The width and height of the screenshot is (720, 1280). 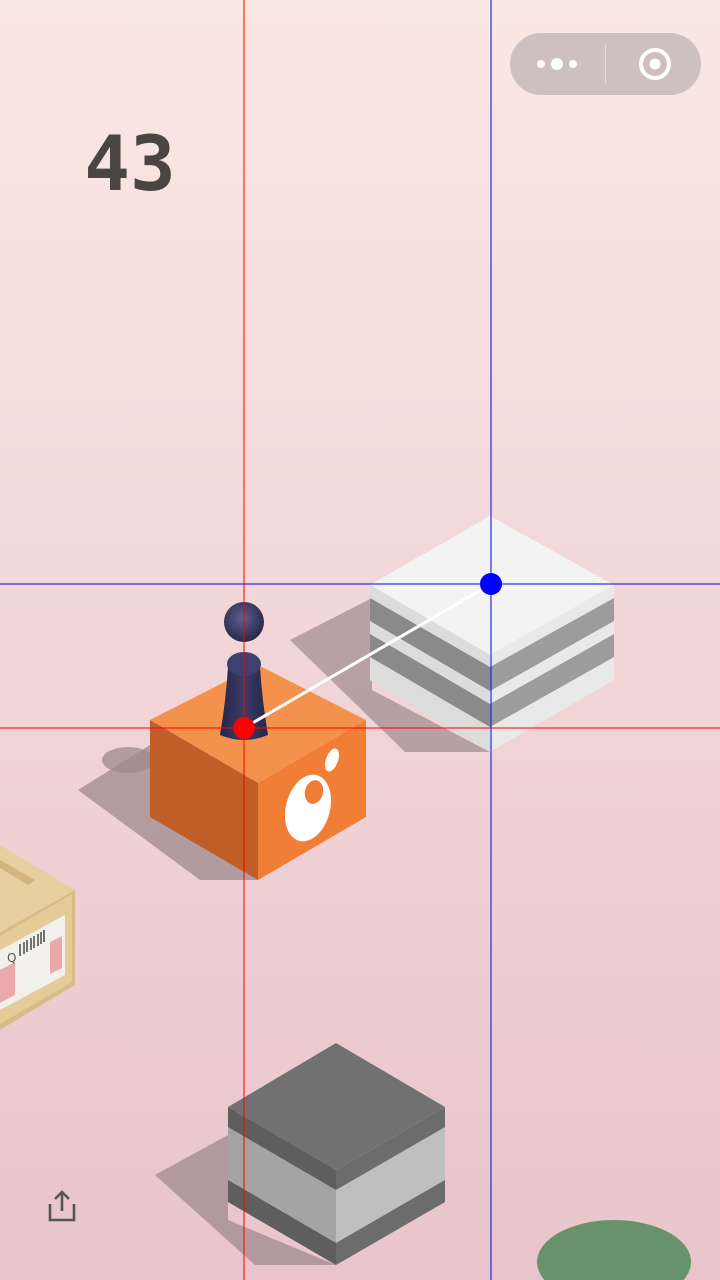 I want to click on player-position-marker, so click(x=244, y=728).